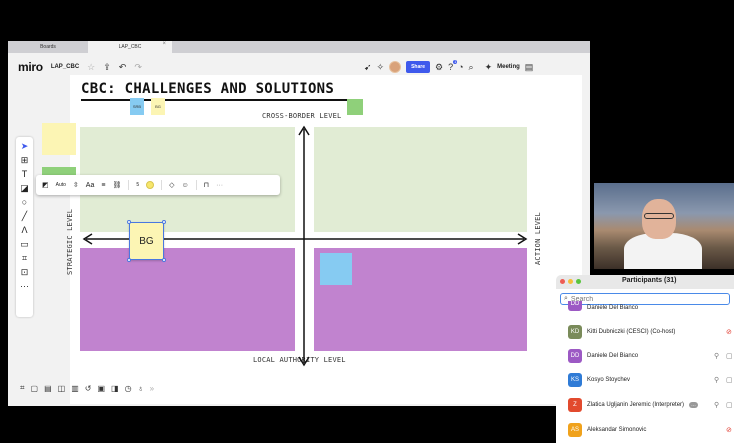  I want to click on align-icon: ≡, so click(103, 185).